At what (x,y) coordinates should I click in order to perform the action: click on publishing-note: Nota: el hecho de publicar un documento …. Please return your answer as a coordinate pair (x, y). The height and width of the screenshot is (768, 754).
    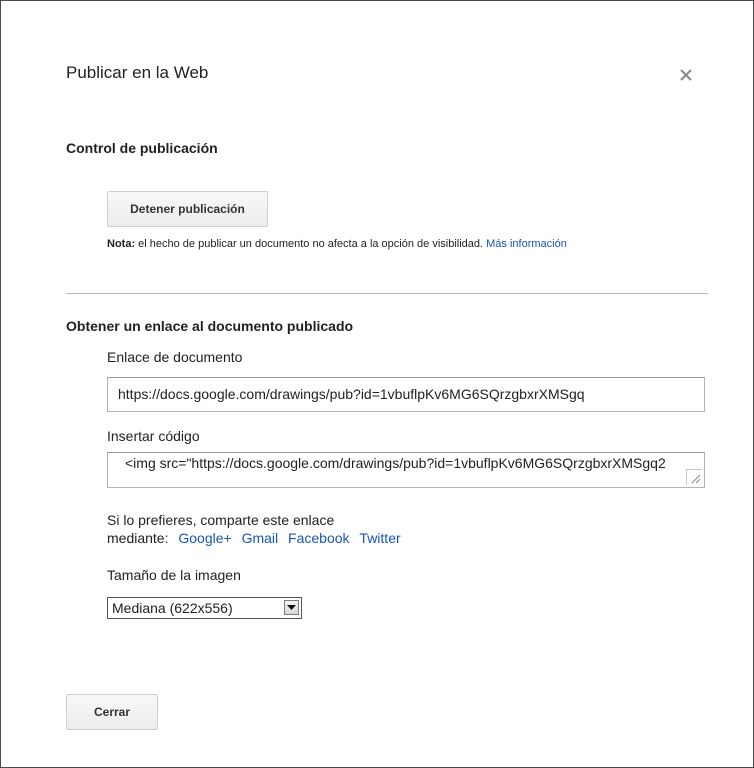
    Looking at the image, I should click on (397, 244).